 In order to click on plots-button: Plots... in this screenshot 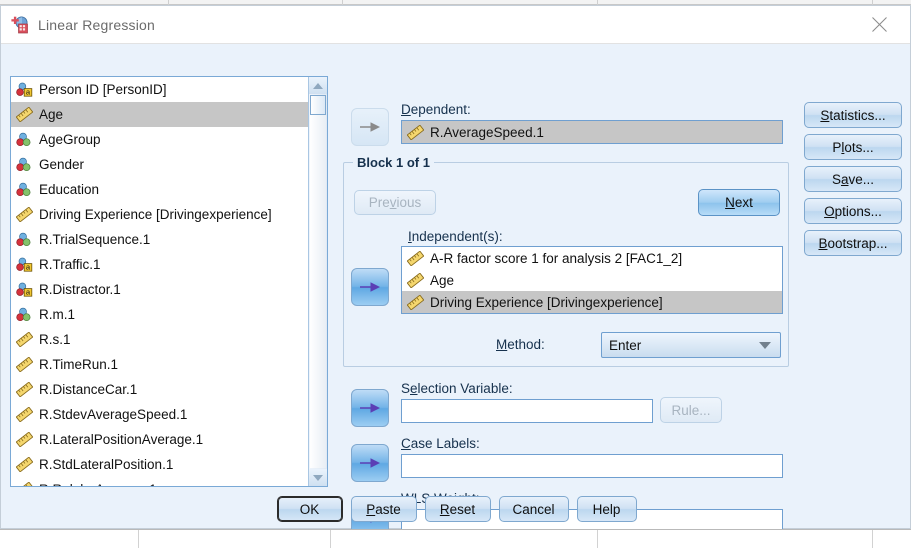, I will do `click(853, 147)`.